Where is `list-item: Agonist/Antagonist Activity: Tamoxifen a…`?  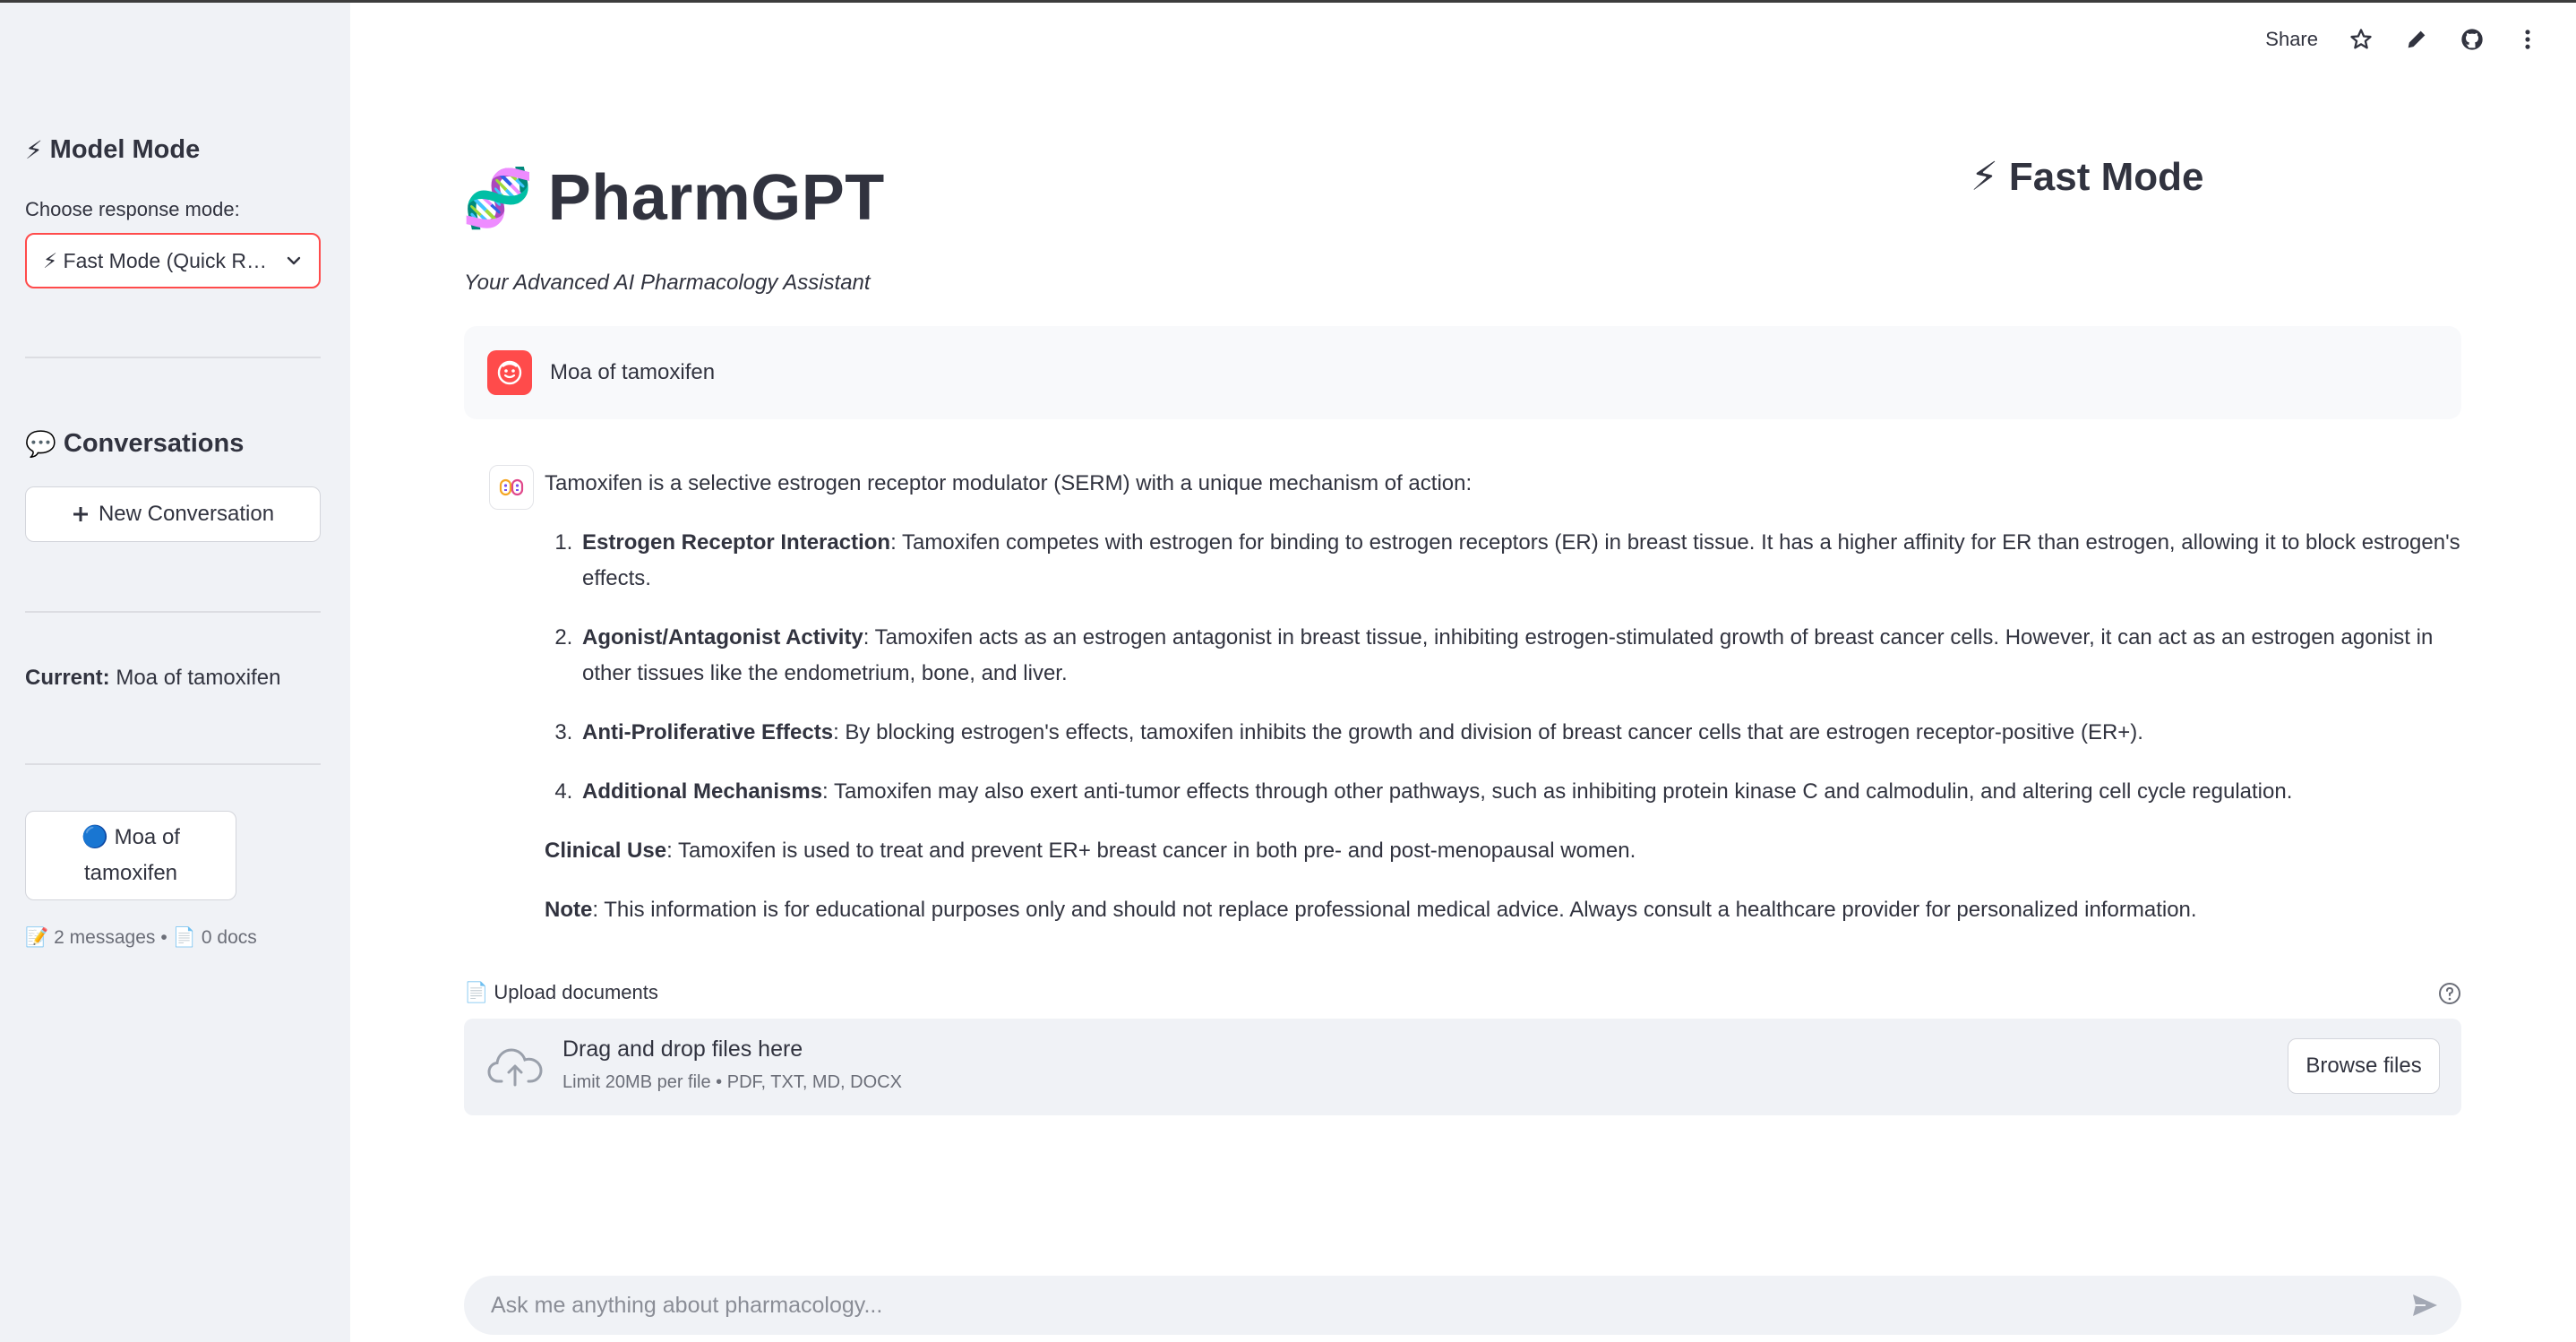
list-item: Agonist/Antagonist Activity: Tamoxifen a… is located at coordinates (1520, 656).